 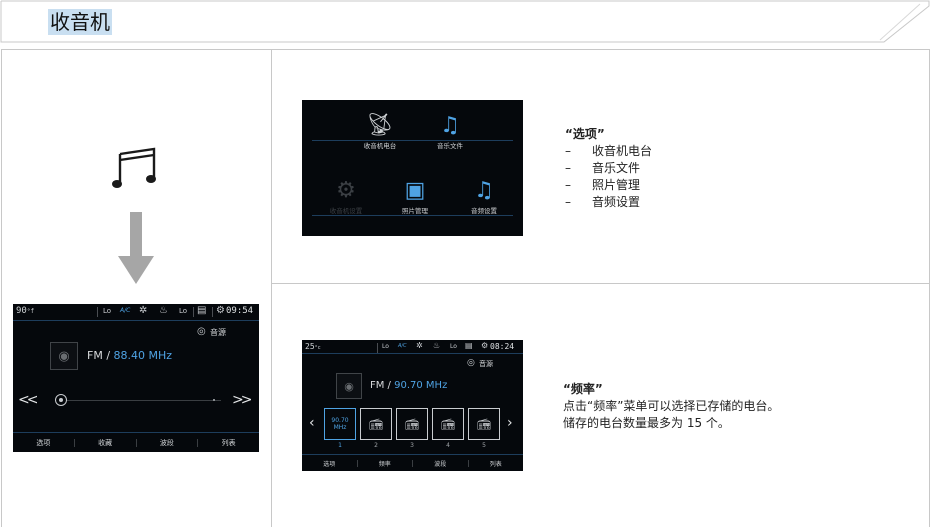 I want to click on preset-number: 2, so click(x=376, y=445).